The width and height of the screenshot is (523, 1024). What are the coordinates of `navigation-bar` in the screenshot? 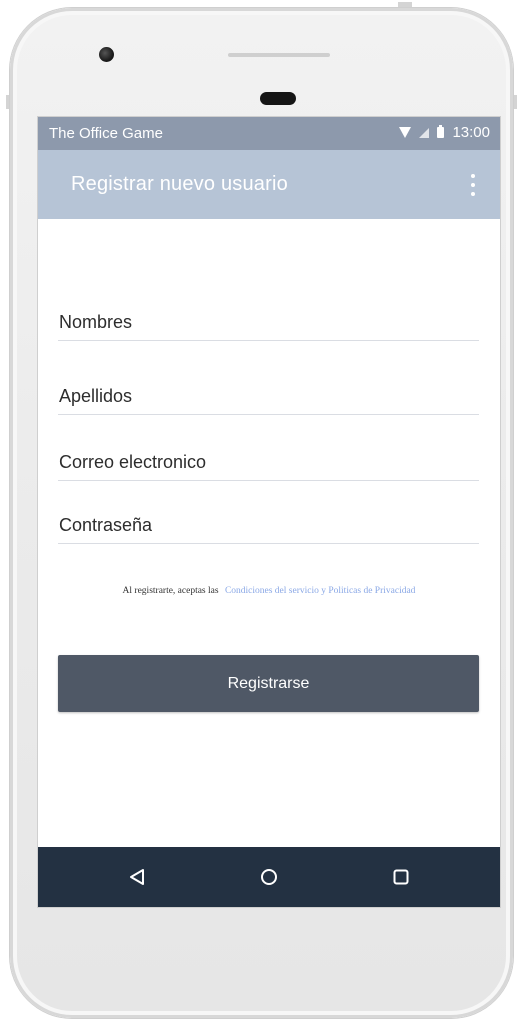 It's located at (269, 877).